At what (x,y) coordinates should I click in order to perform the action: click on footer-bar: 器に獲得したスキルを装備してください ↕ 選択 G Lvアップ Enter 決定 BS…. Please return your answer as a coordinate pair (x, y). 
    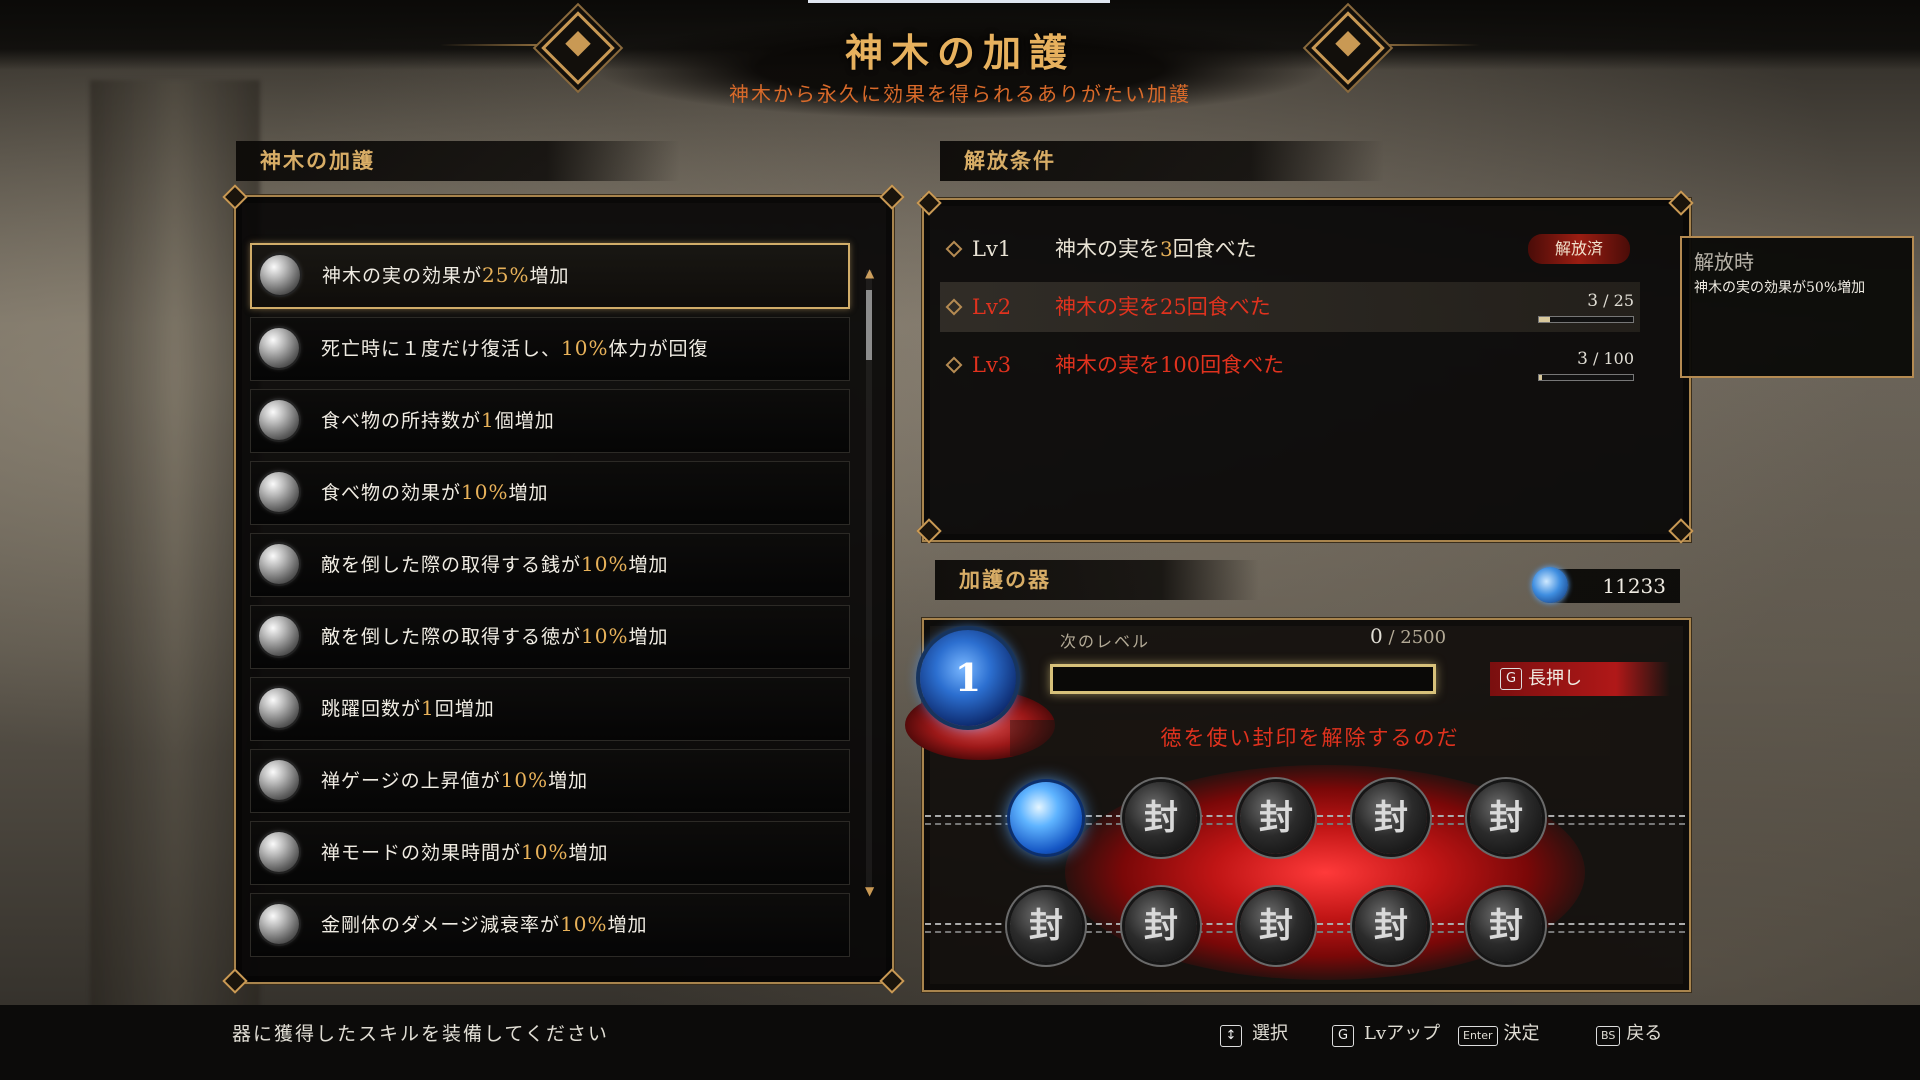
    Looking at the image, I should click on (960, 1042).